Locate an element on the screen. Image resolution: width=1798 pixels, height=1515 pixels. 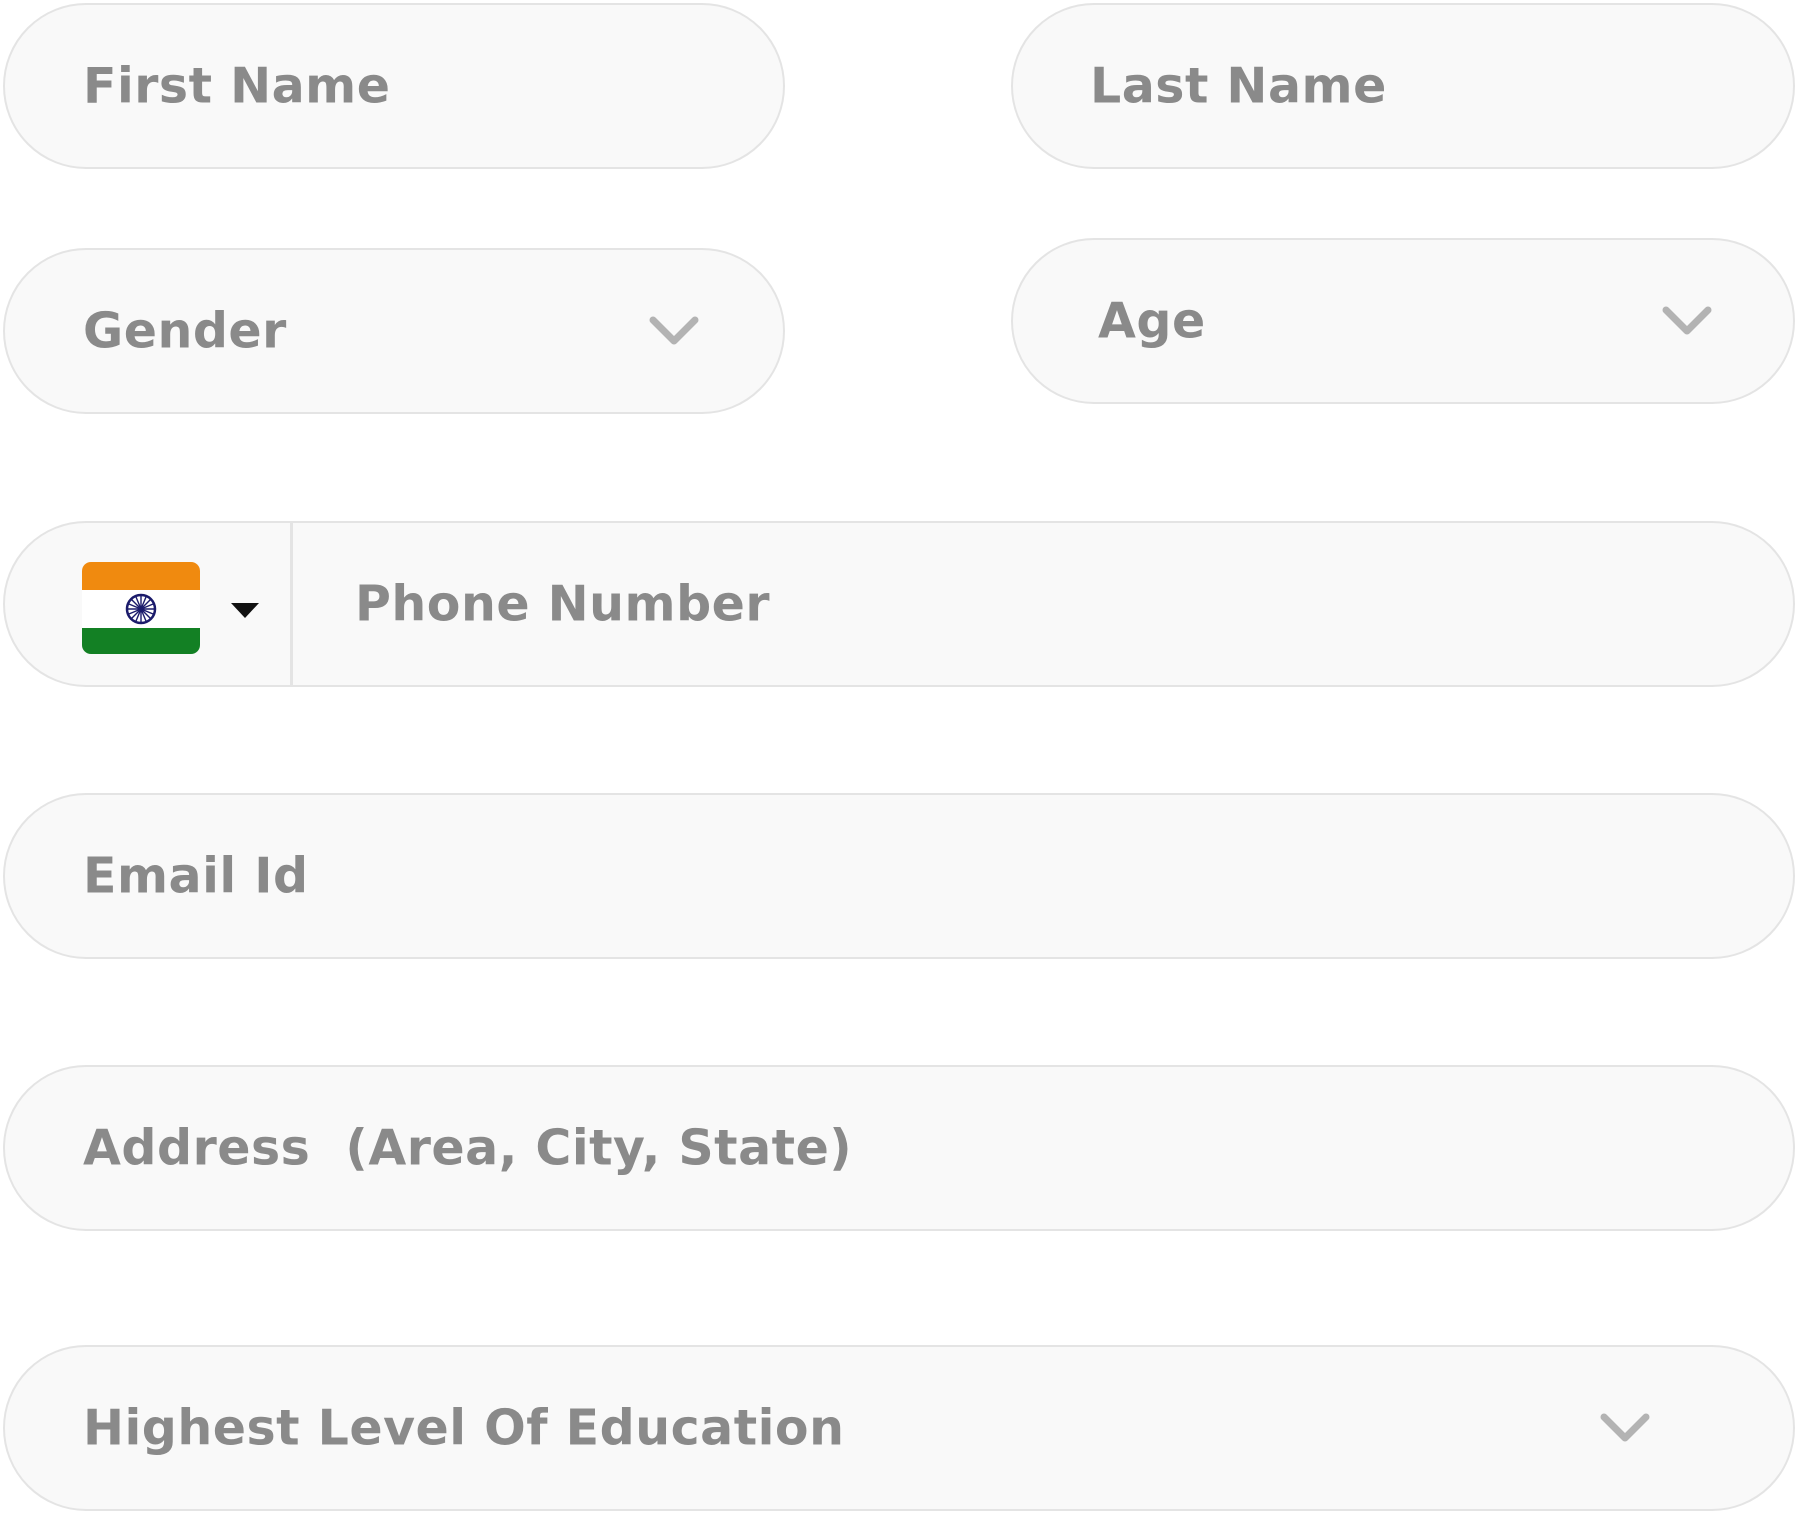
address-field: Address (Area, City, State) is located at coordinates (899, 1148).